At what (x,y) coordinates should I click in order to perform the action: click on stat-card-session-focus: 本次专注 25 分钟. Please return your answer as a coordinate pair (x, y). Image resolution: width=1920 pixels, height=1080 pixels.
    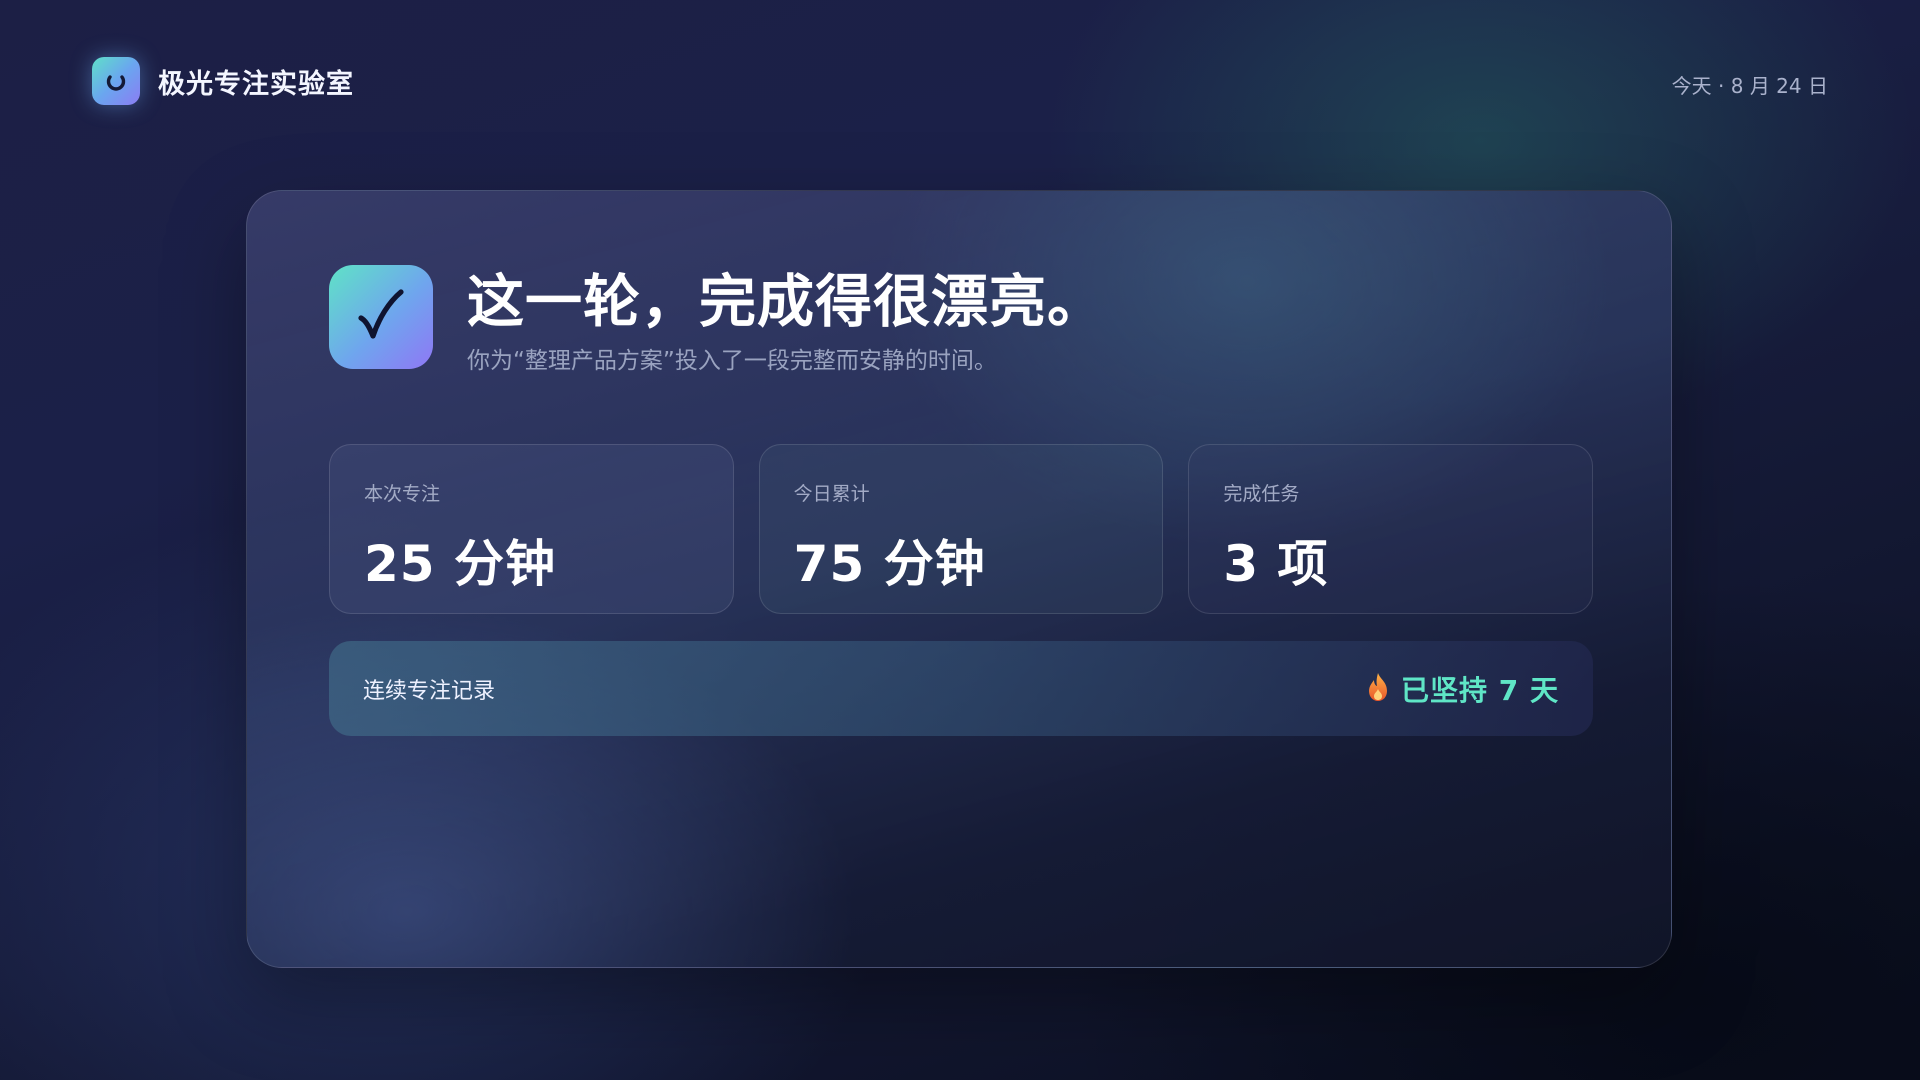
    Looking at the image, I should click on (531, 529).